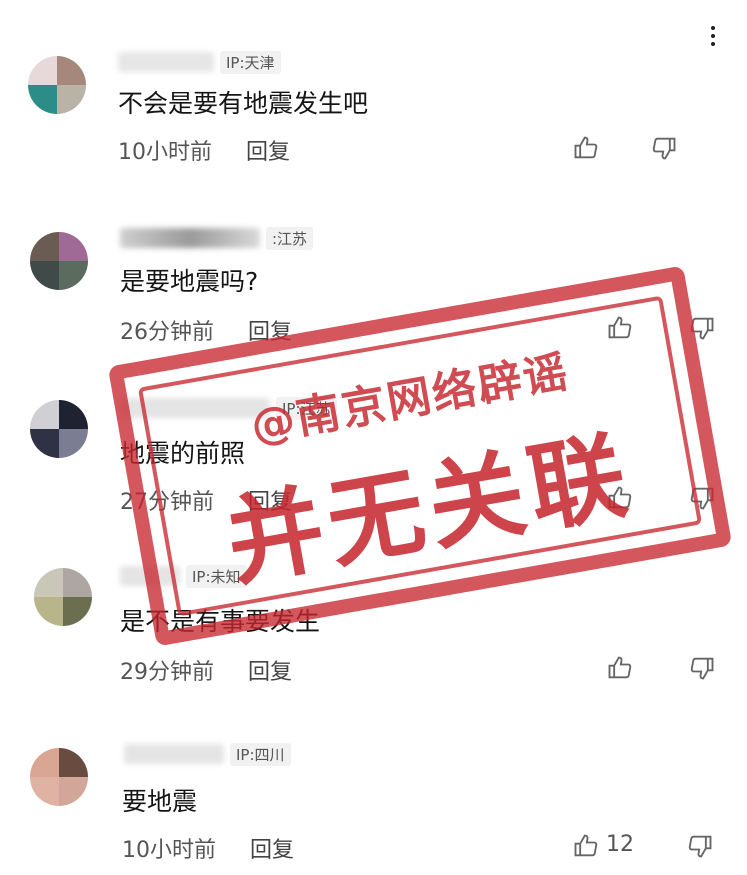 This screenshot has height=875, width=747. What do you see at coordinates (216, 576) in the screenshot?
I see `ip-location: IP:未知` at bounding box center [216, 576].